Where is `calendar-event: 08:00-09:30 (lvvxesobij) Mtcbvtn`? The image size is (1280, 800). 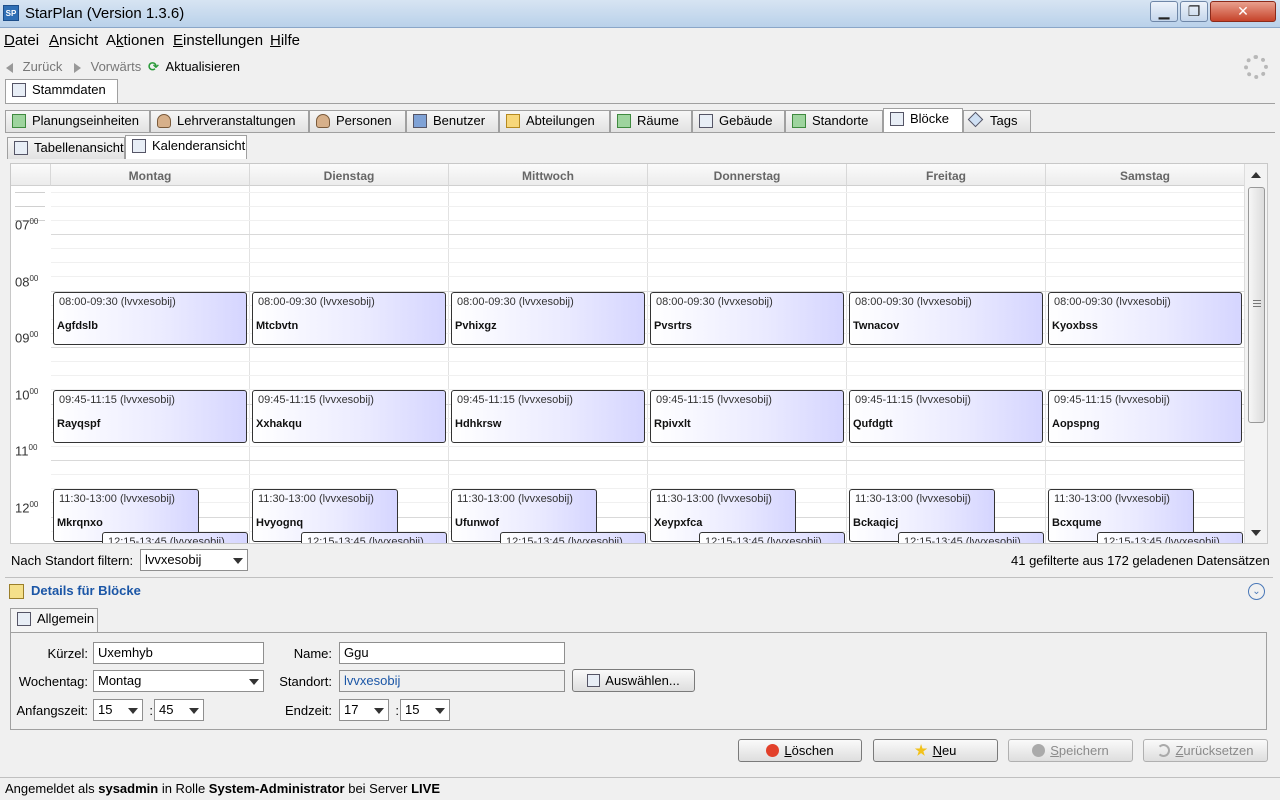
calendar-event: 08:00-09:30 (lvvxesobij) Mtcbvtn is located at coordinates (349, 318).